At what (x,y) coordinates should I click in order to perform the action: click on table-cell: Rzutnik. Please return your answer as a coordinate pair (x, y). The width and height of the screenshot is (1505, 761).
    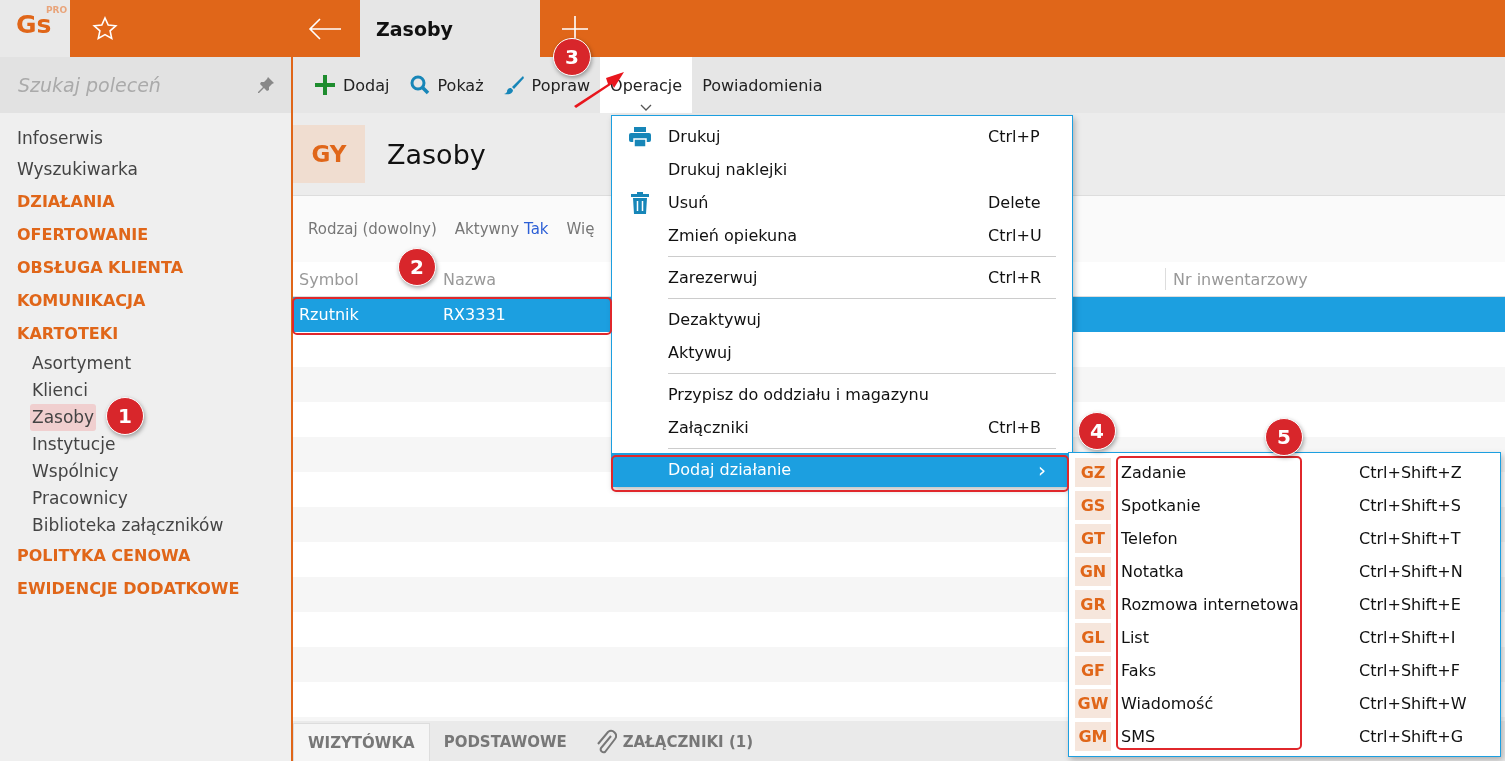
    Looking at the image, I should click on (329, 314).